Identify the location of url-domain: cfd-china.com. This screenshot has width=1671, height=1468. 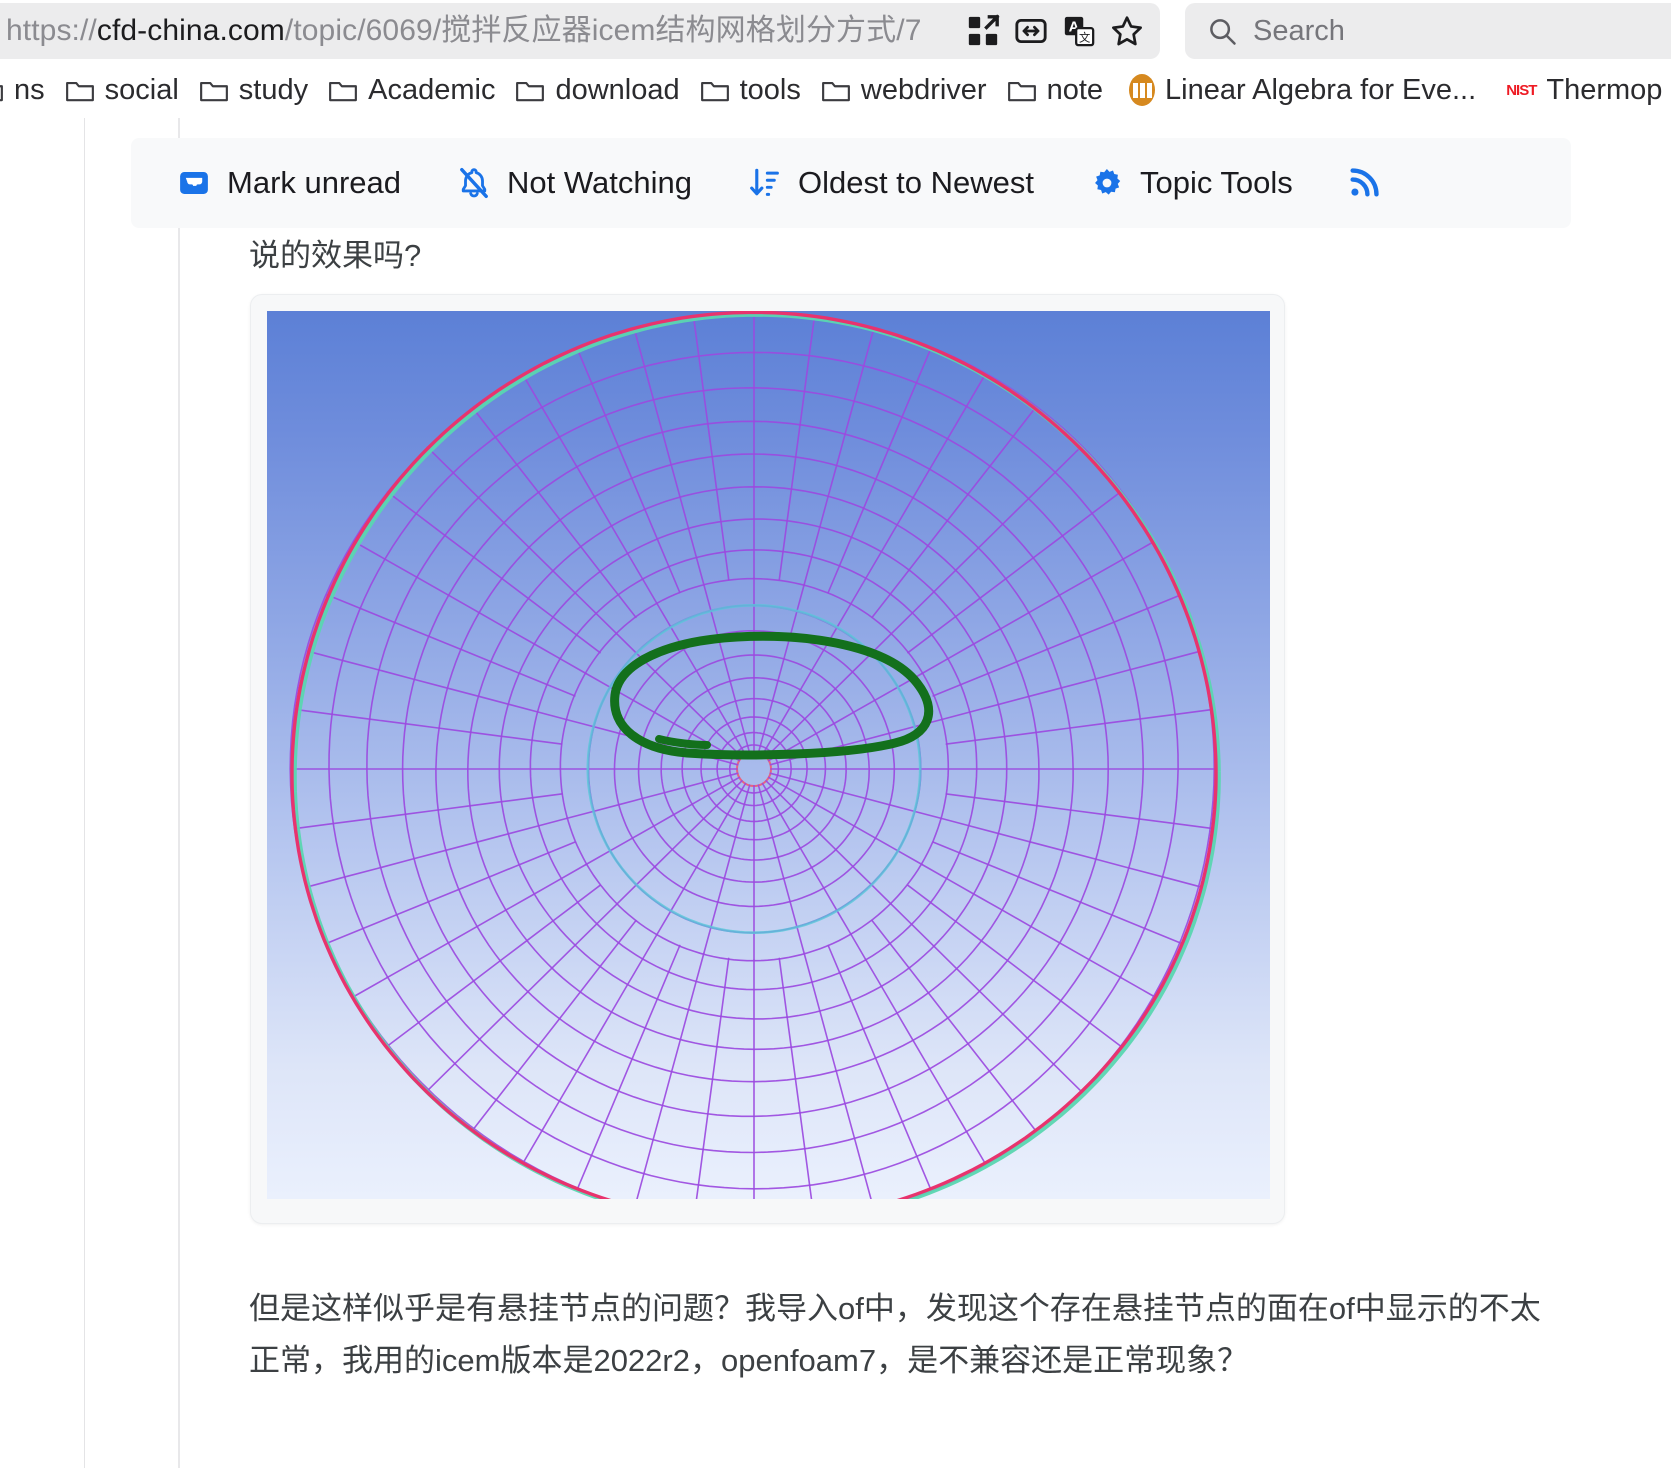
(190, 30).